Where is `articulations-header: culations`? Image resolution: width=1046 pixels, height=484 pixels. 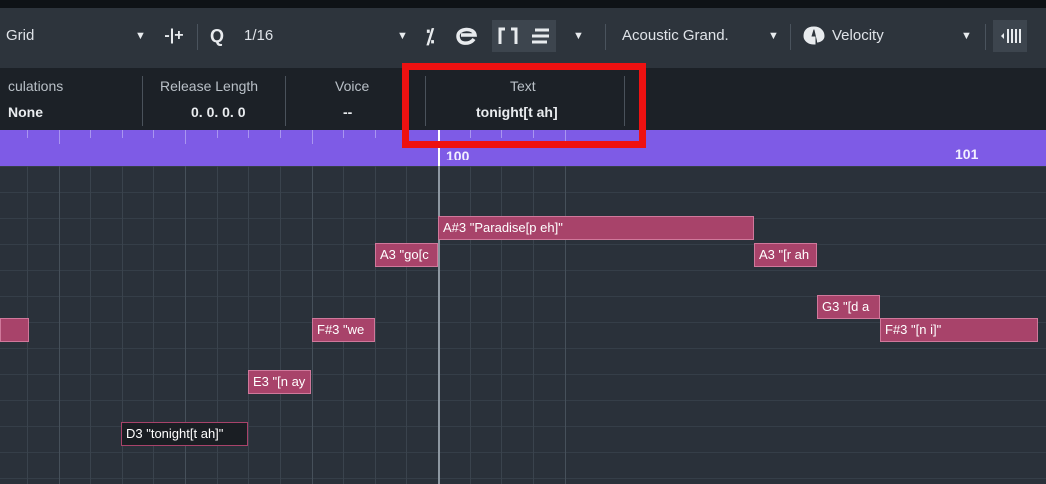 articulations-header: culations is located at coordinates (36, 86).